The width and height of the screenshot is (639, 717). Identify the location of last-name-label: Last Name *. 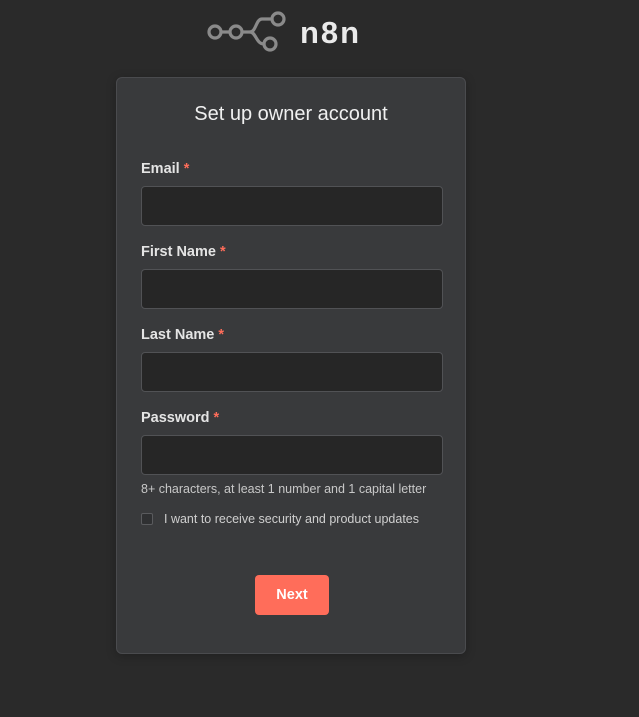
(182, 335).